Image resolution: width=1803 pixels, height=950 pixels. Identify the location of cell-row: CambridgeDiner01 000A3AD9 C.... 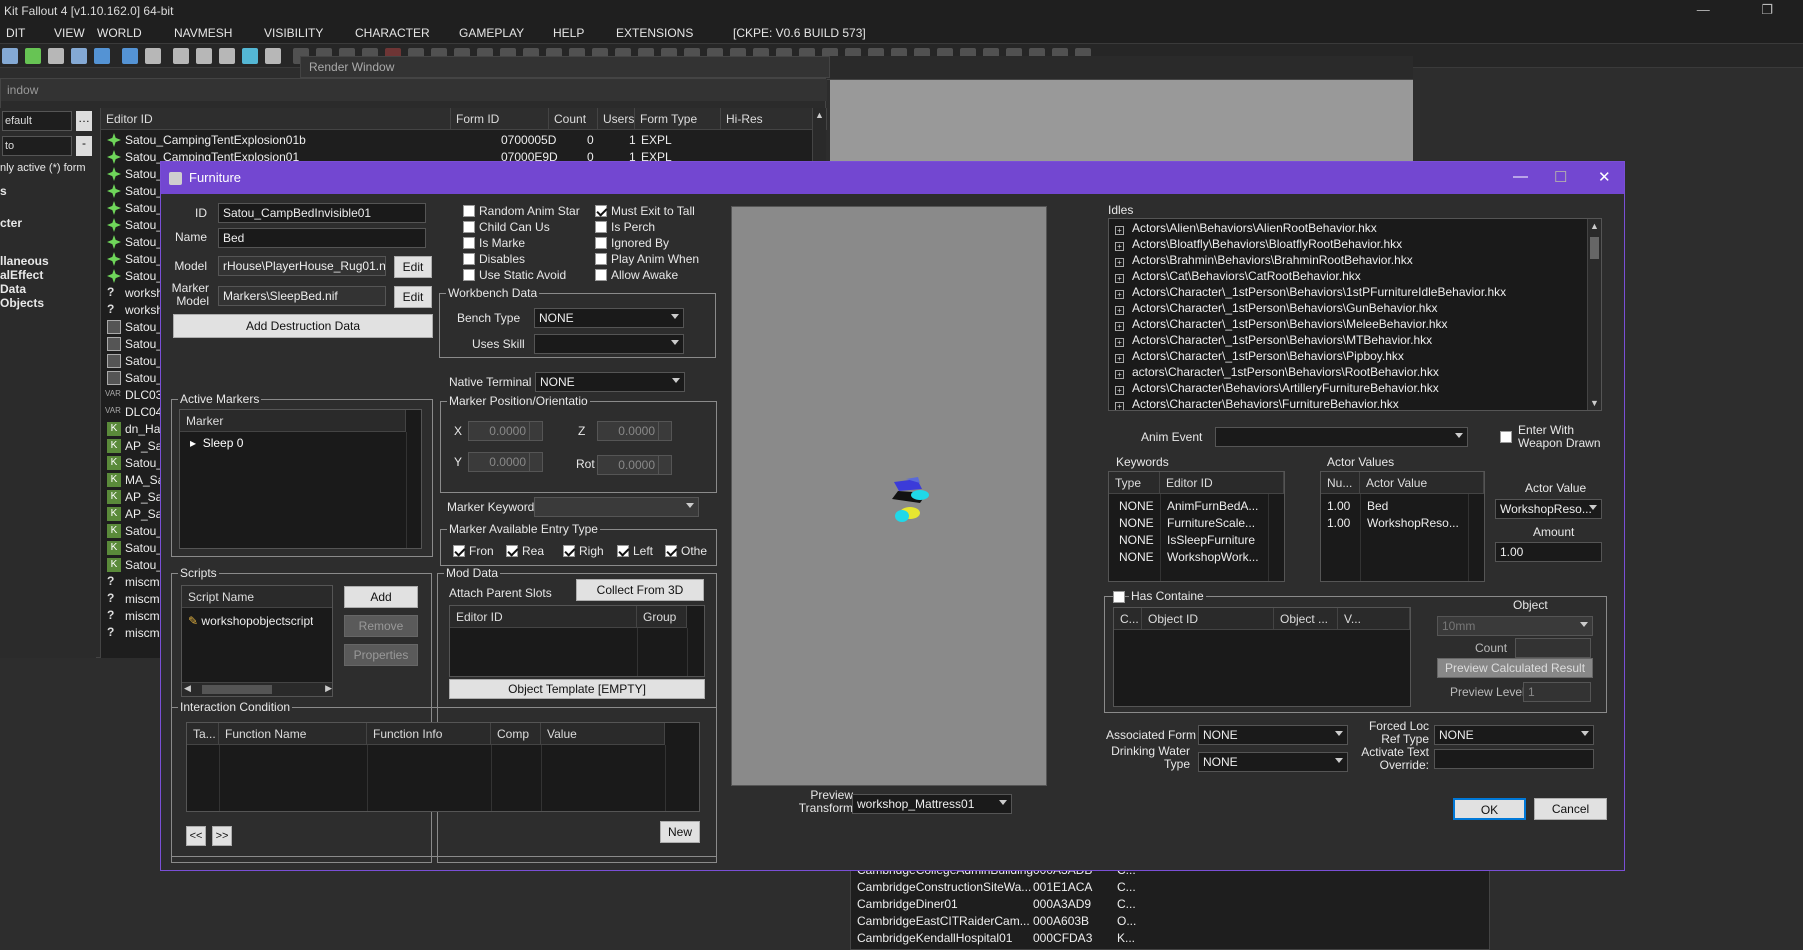
(1167, 905).